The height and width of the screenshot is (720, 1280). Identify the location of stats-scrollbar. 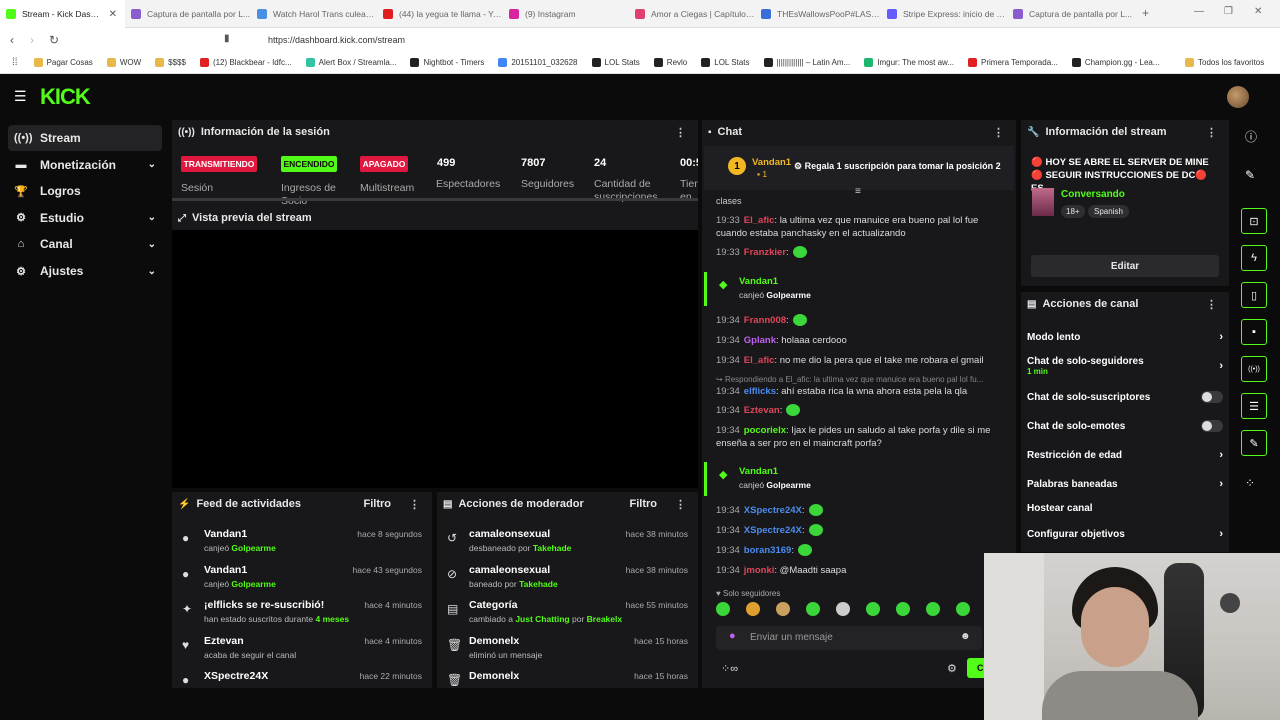
(435, 199).